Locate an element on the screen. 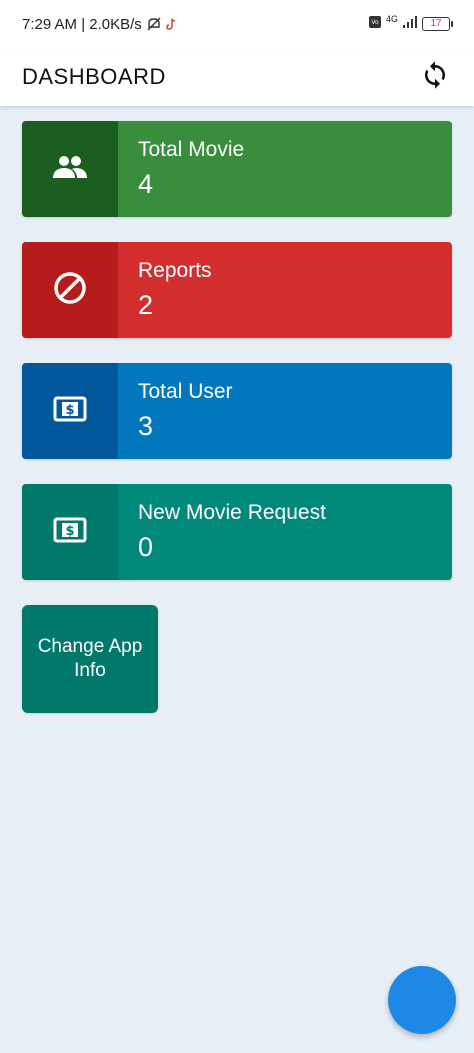 The height and width of the screenshot is (1053, 474). status-left: 7:29 AM | 2.0KB/s is located at coordinates (99, 24).